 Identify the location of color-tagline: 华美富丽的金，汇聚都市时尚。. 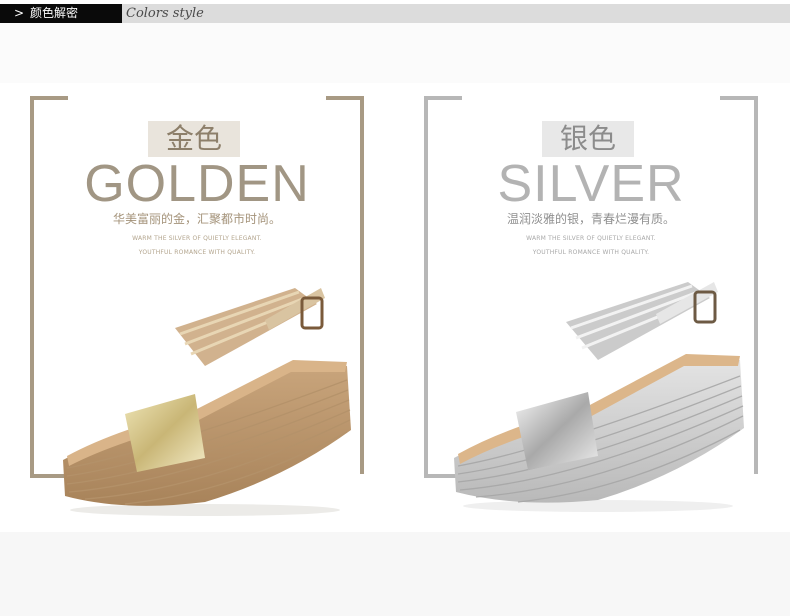
(196, 219).